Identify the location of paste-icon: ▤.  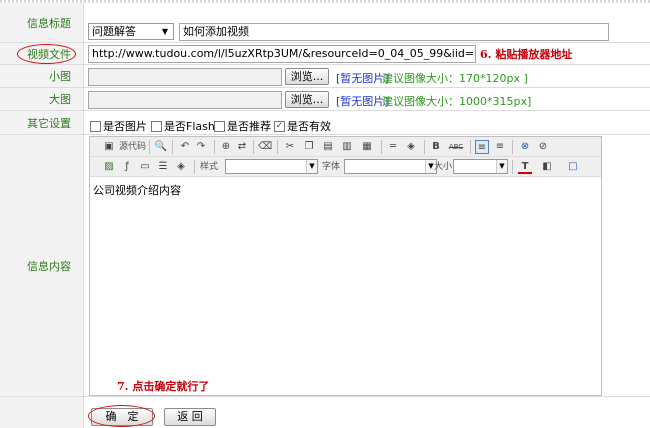
(328, 147).